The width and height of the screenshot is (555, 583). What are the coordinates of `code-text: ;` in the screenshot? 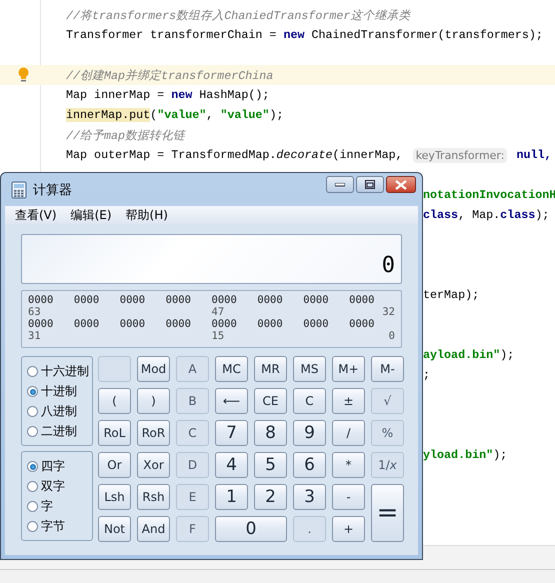 It's located at (426, 375).